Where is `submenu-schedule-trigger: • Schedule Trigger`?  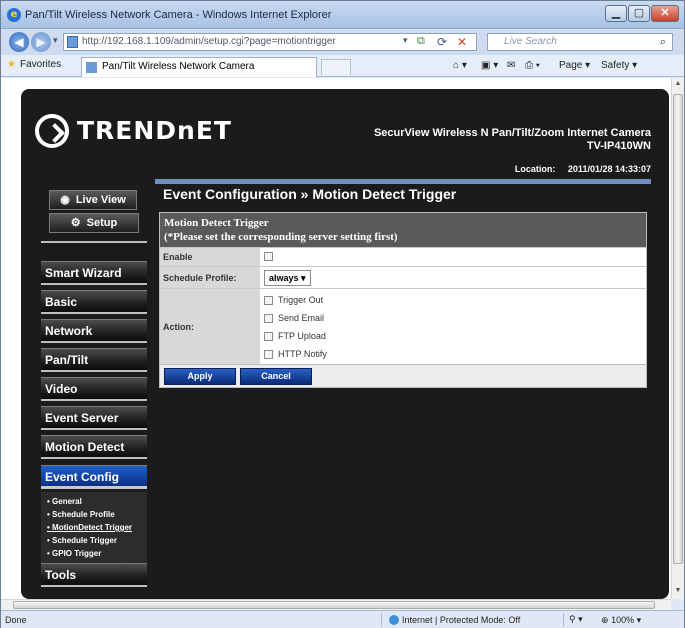
submenu-schedule-trigger: • Schedule Trigger is located at coordinates (94, 540).